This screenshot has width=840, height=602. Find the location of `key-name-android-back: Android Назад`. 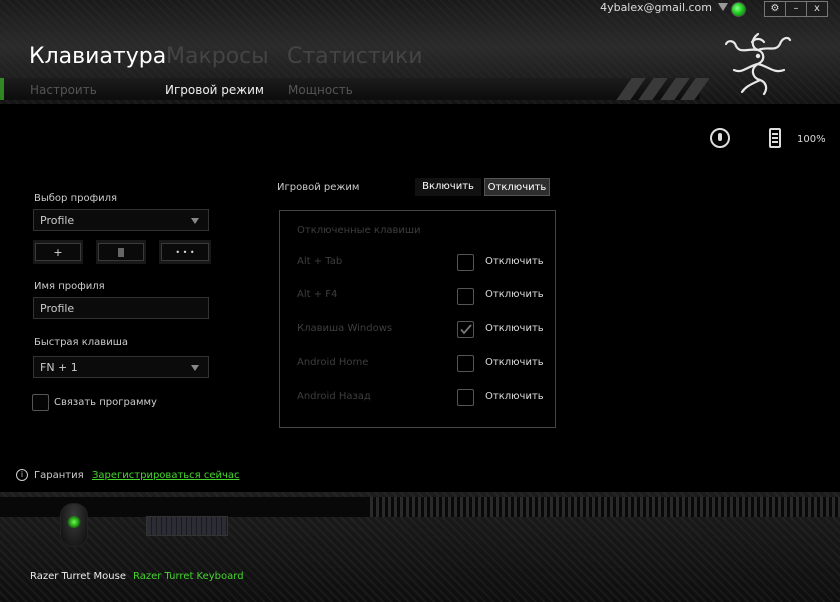

key-name-android-back: Android Назад is located at coordinates (334, 396).